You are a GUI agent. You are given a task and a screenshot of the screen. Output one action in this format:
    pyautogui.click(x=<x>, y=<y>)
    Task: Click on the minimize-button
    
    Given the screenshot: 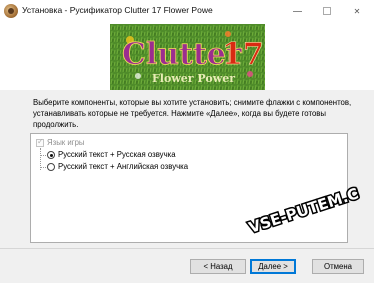 What is the action you would take?
    pyautogui.click(x=297, y=11)
    